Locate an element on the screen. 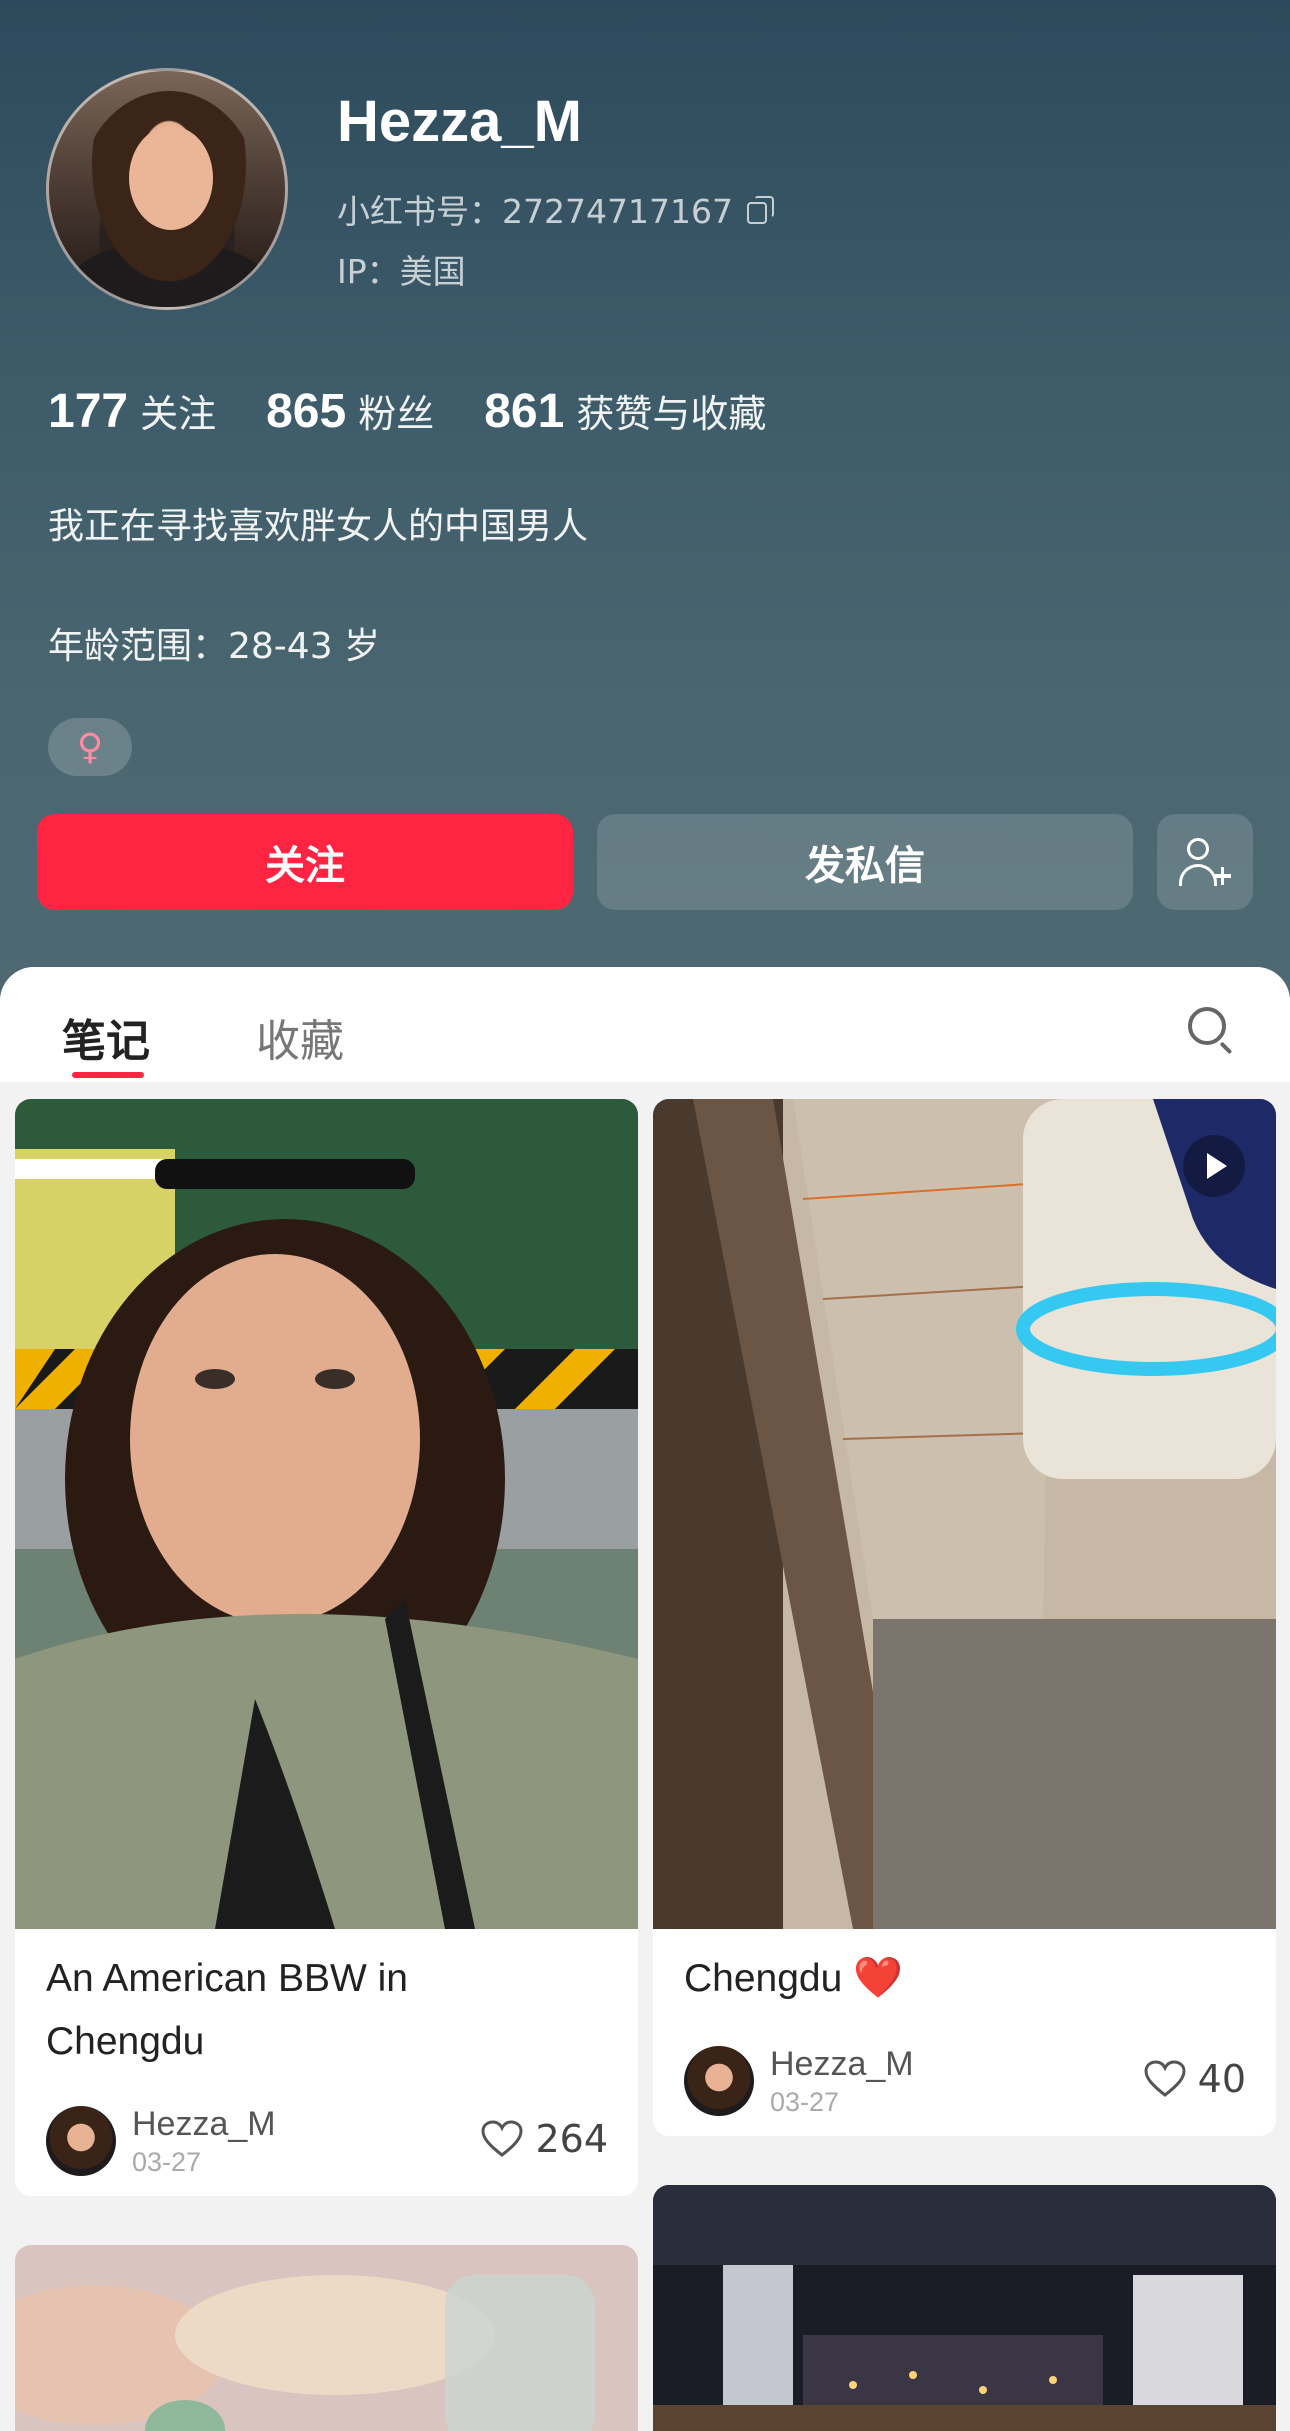  follow-button: 关注 is located at coordinates (305, 862).